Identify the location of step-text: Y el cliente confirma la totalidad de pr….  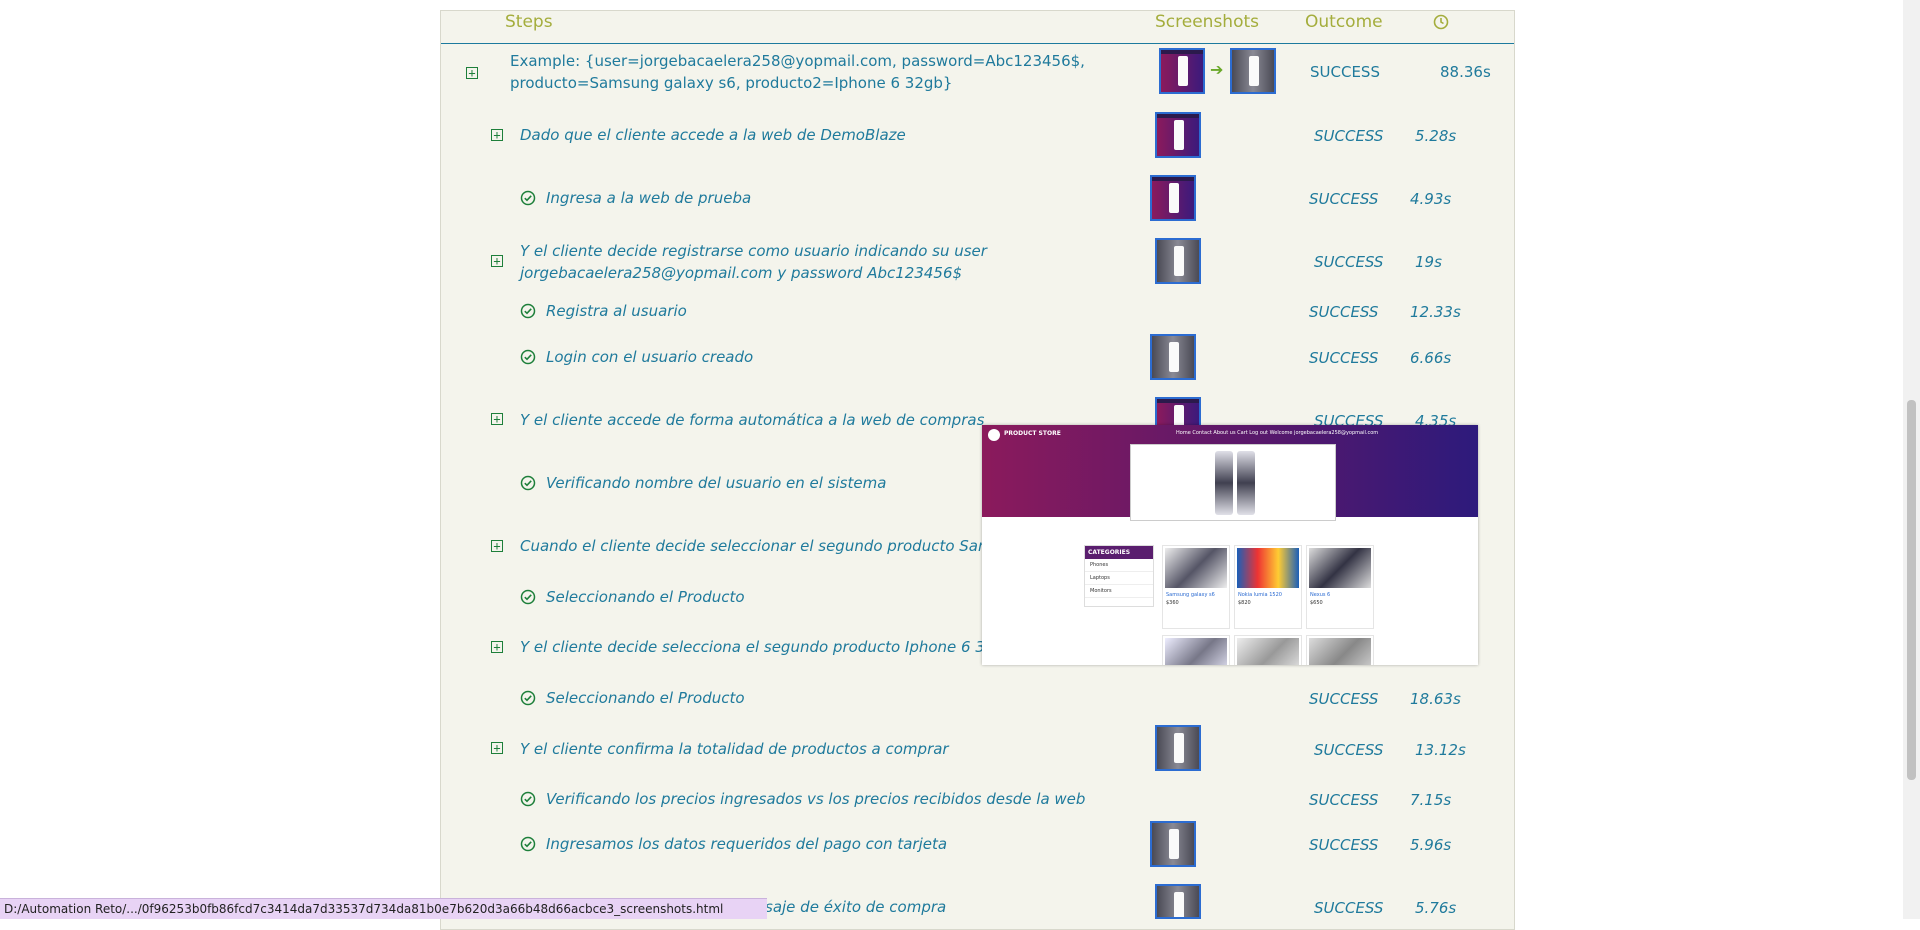
(734, 749).